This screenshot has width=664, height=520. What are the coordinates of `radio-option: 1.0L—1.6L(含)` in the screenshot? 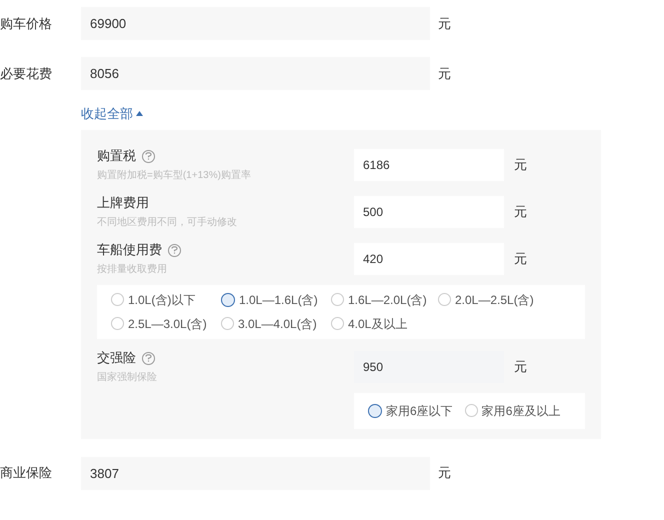 It's located at (276, 299).